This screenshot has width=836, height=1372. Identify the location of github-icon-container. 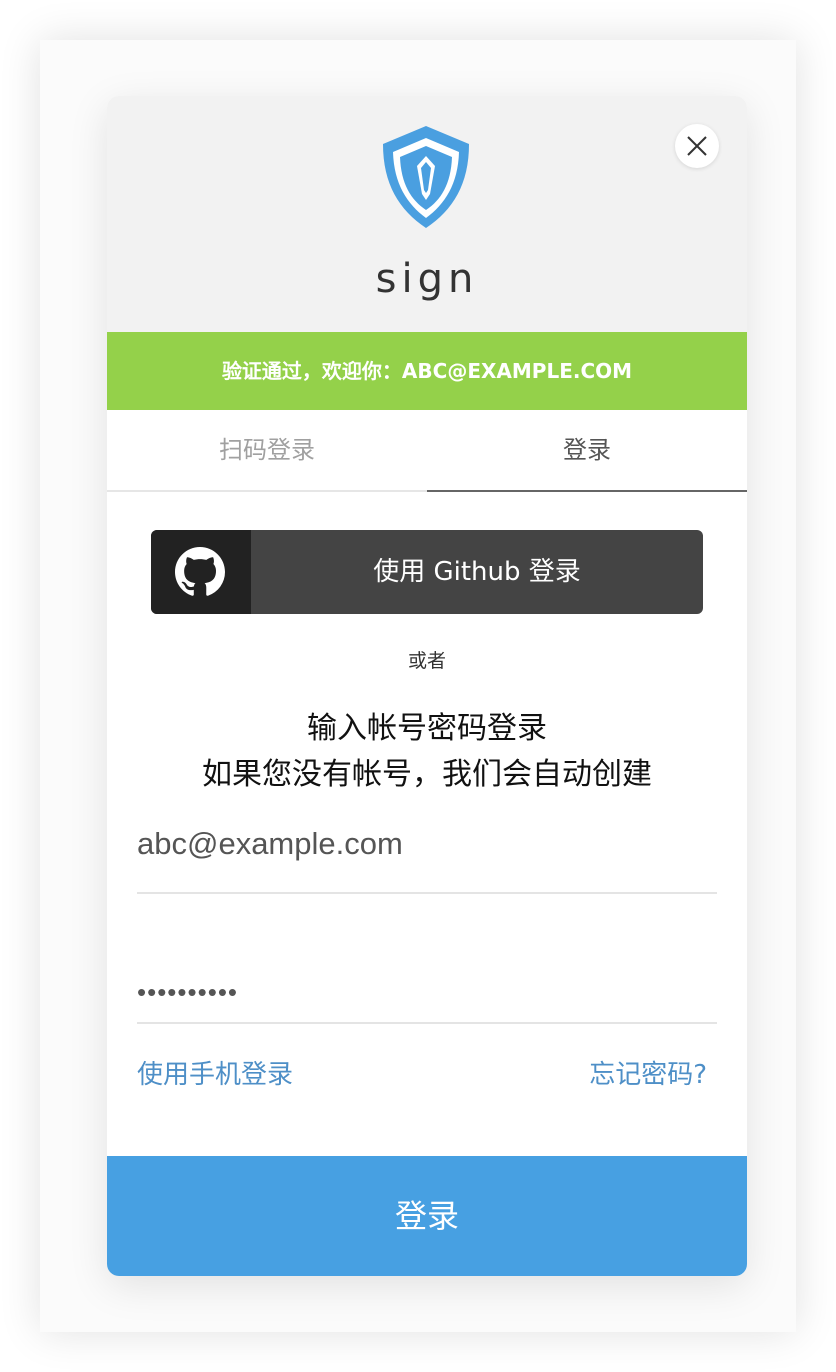
(201, 572).